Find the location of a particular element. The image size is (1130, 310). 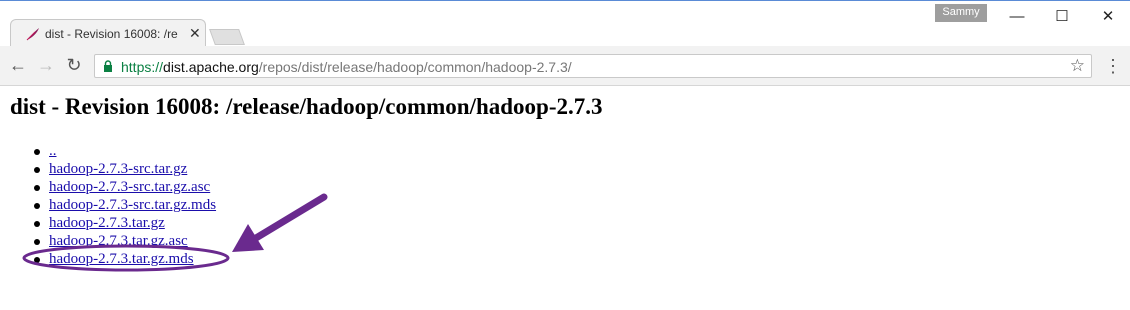

minimize-icon: — is located at coordinates (1017, 17).